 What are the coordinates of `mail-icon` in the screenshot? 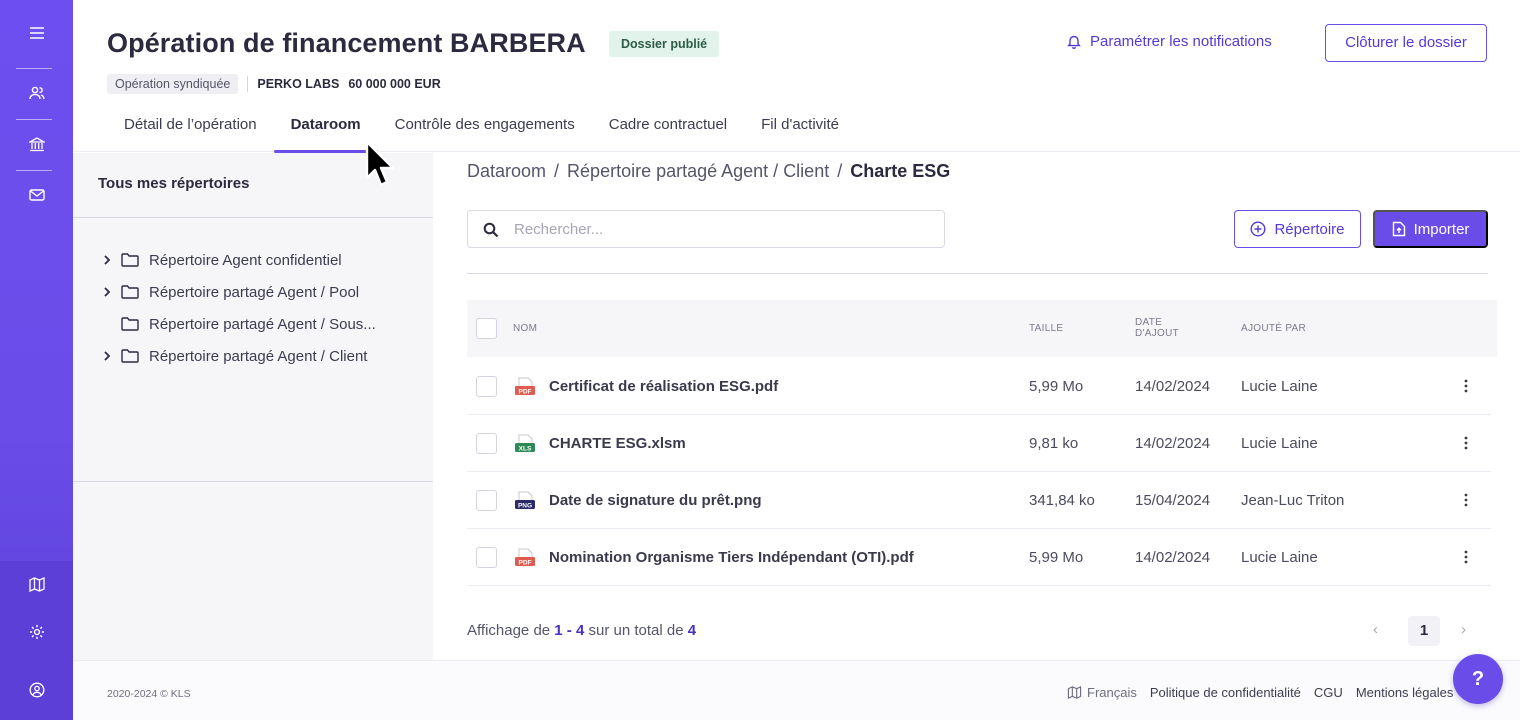 It's located at (36, 195).